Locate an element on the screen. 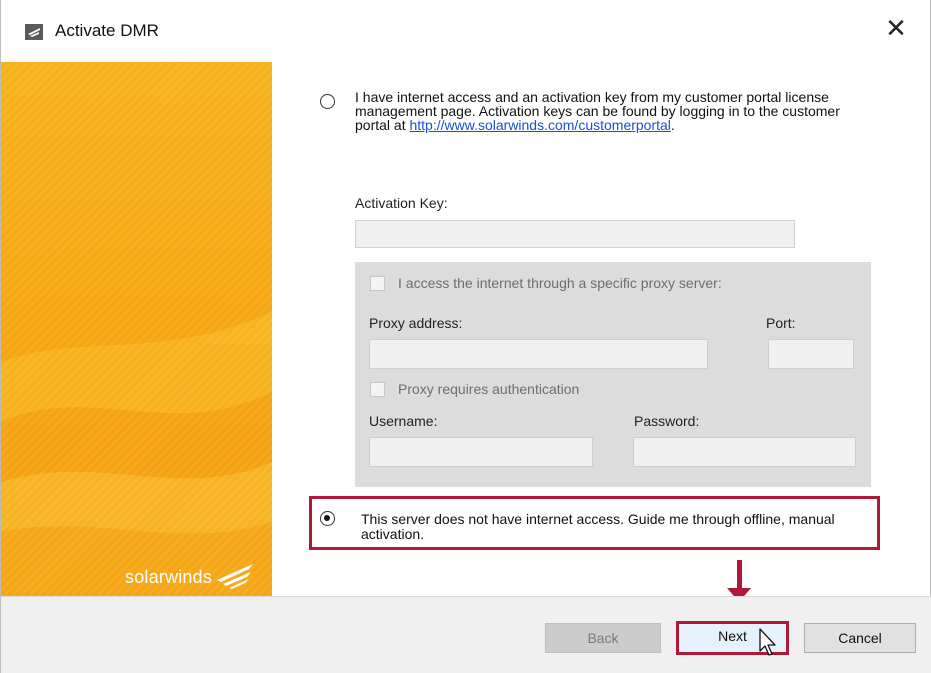 This screenshot has height=673, width=931. proxy-address-label: Proxy address: is located at coordinates (416, 323).